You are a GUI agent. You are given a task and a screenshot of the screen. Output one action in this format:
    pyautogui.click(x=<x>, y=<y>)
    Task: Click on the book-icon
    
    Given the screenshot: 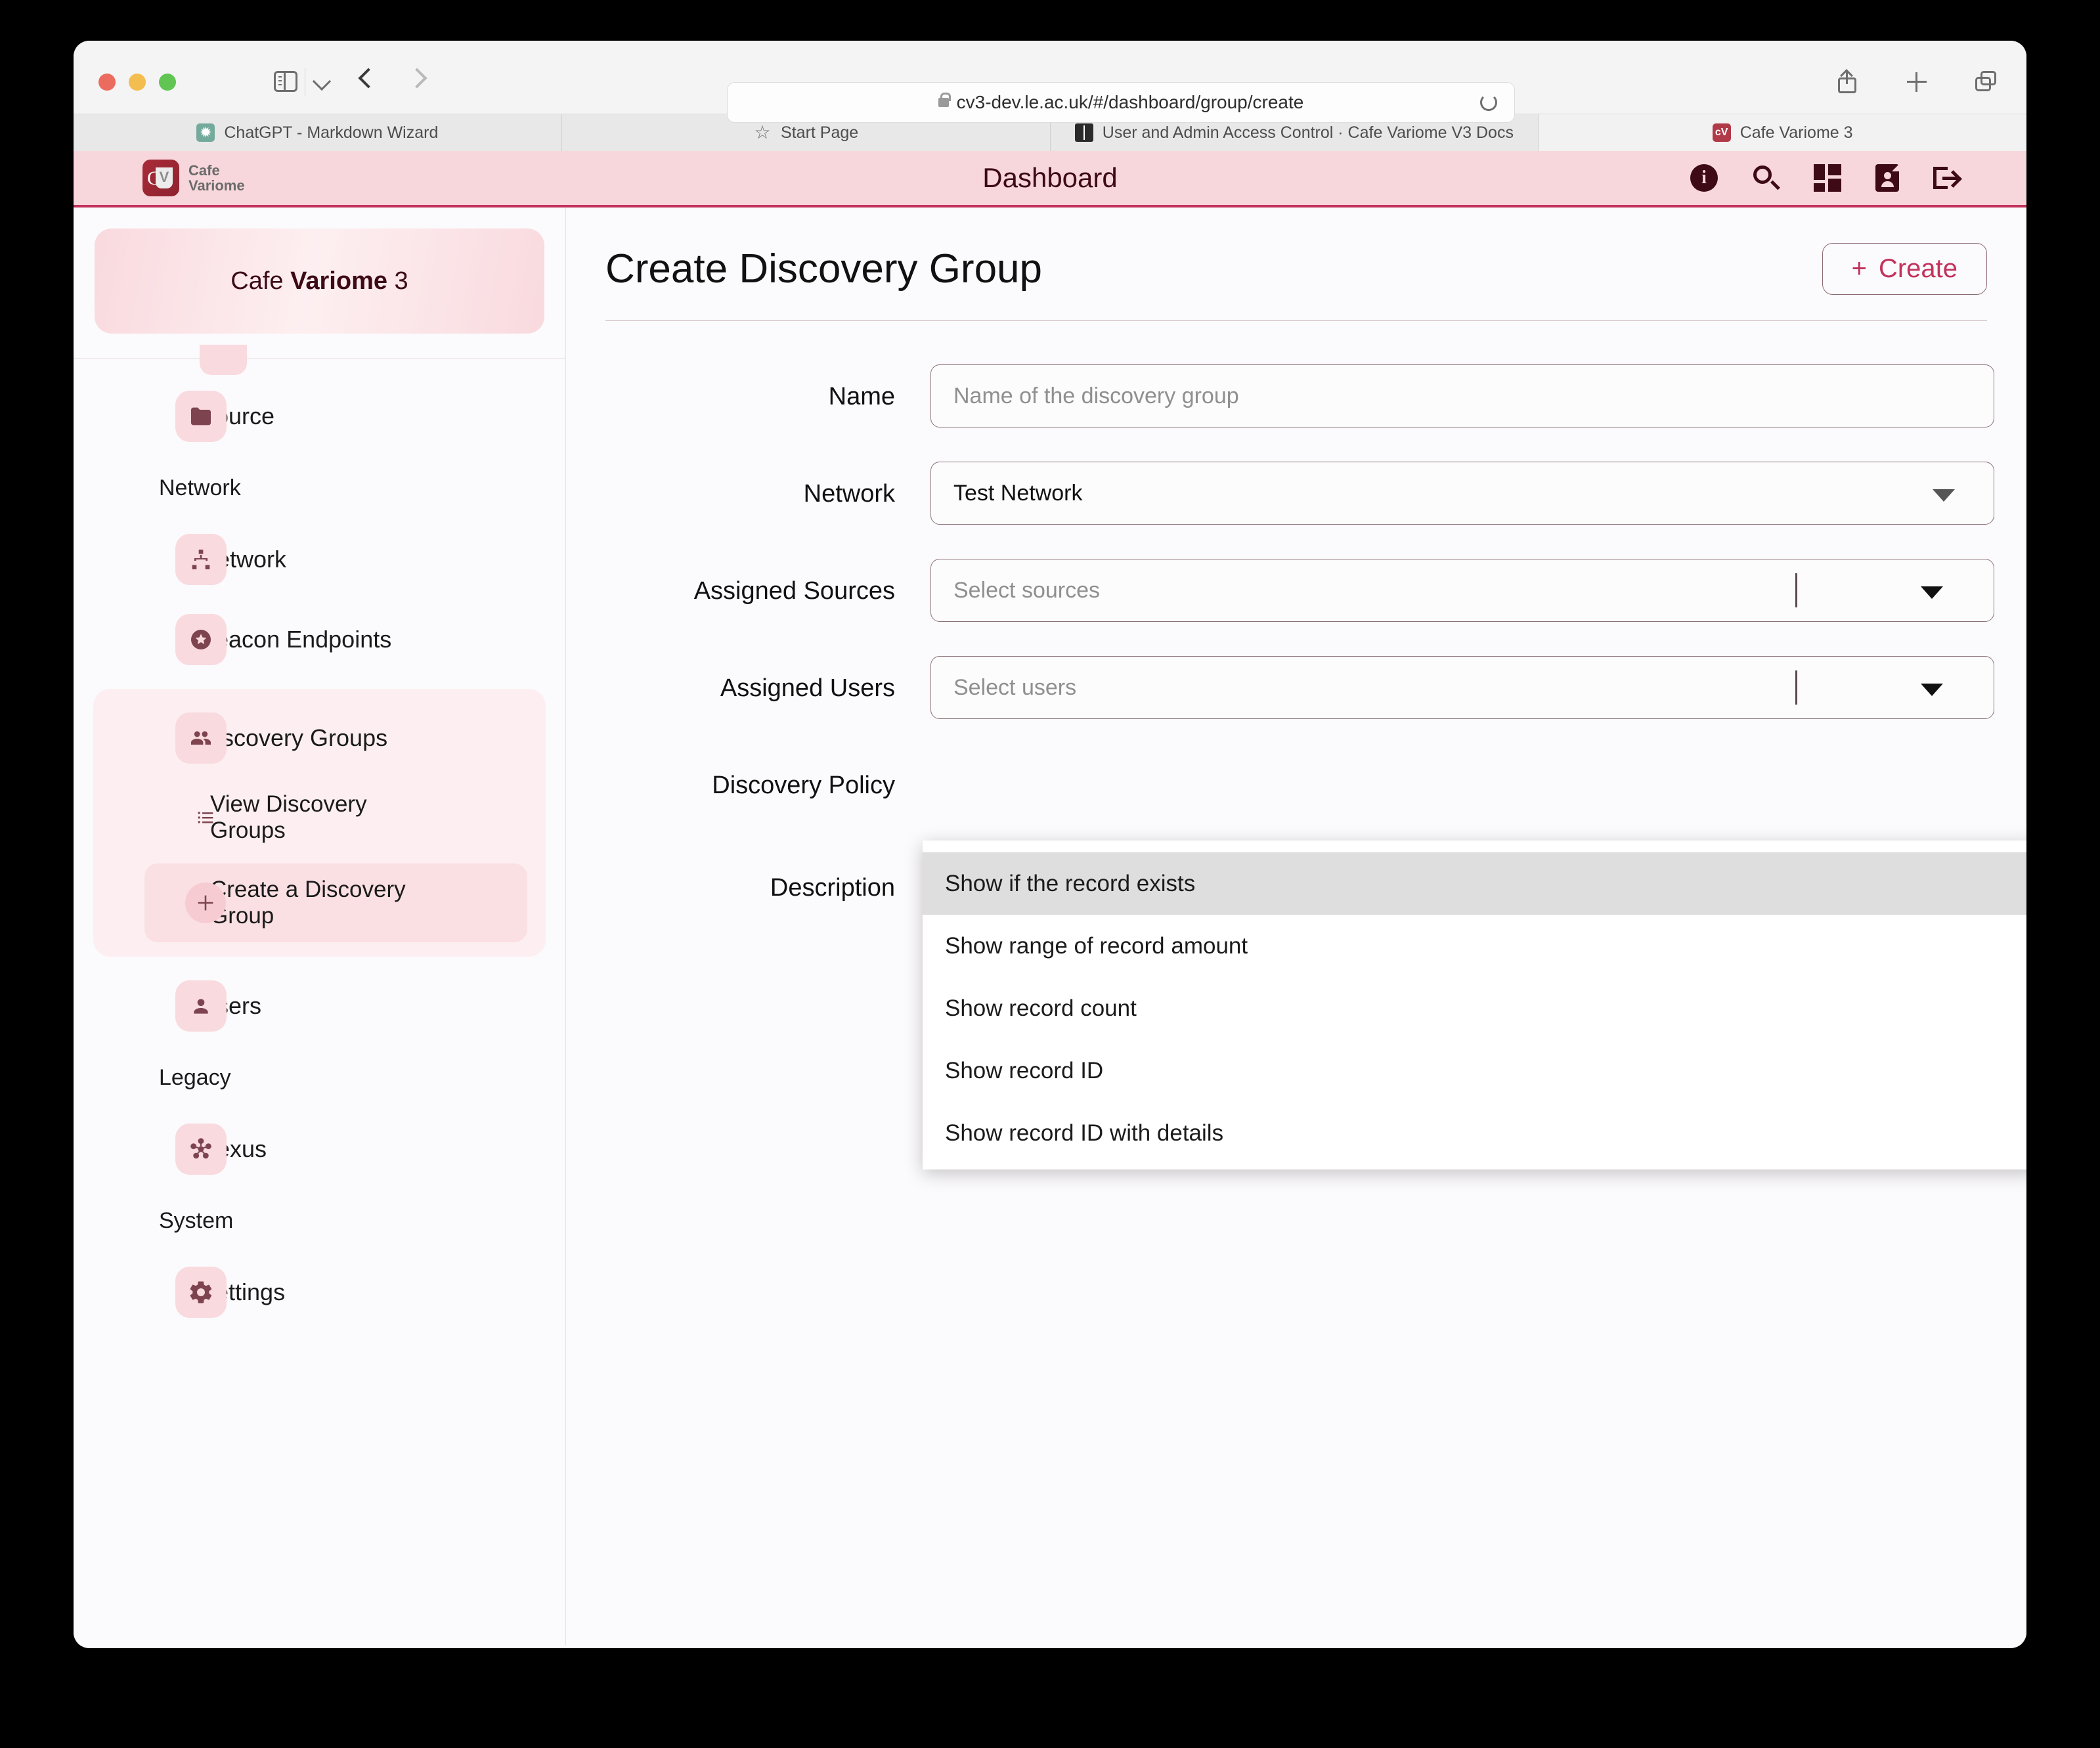 What is the action you would take?
    pyautogui.click(x=1083, y=132)
    